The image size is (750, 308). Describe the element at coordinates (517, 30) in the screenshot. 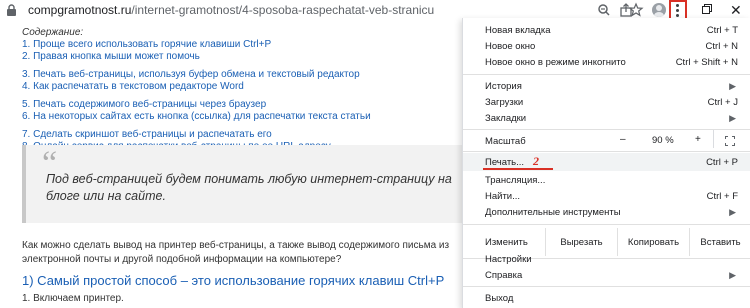

I see `menu-item-new-tab: Новая вкладка` at that location.